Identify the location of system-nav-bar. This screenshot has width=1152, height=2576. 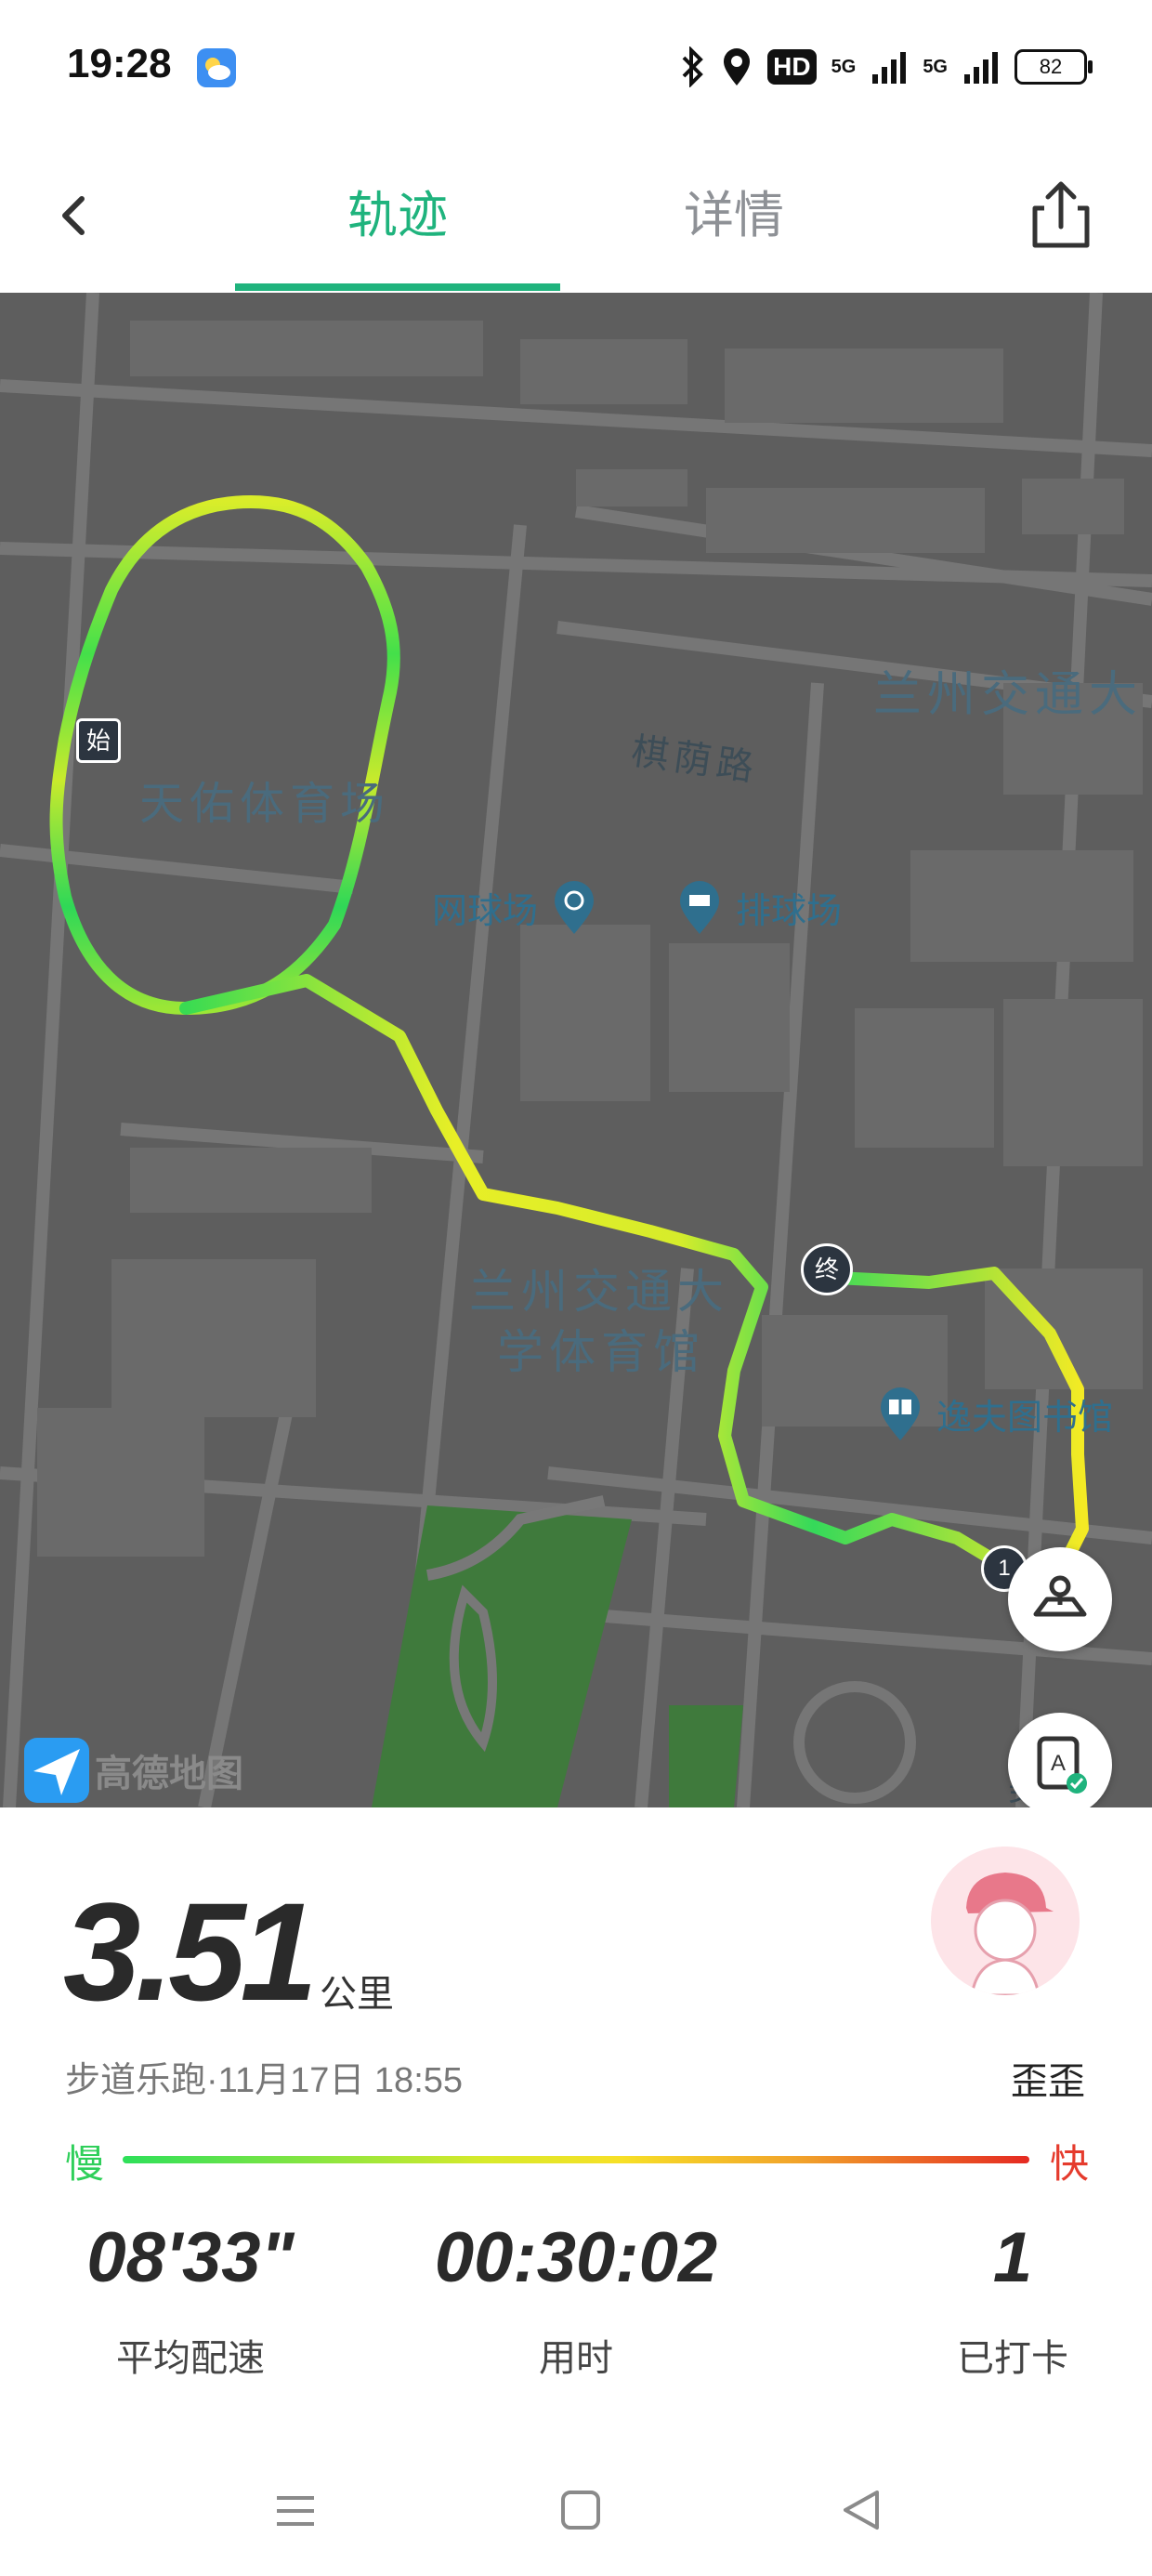
(576, 2514).